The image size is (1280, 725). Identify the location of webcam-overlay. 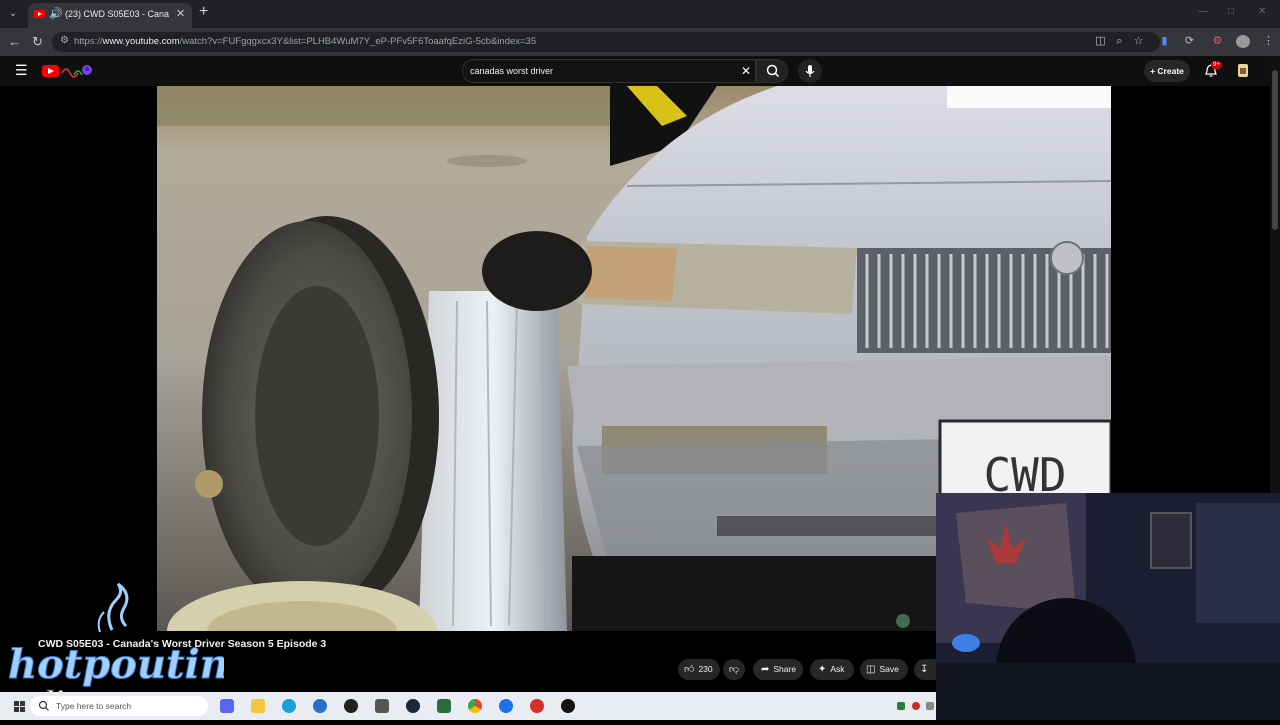
(1108, 606).